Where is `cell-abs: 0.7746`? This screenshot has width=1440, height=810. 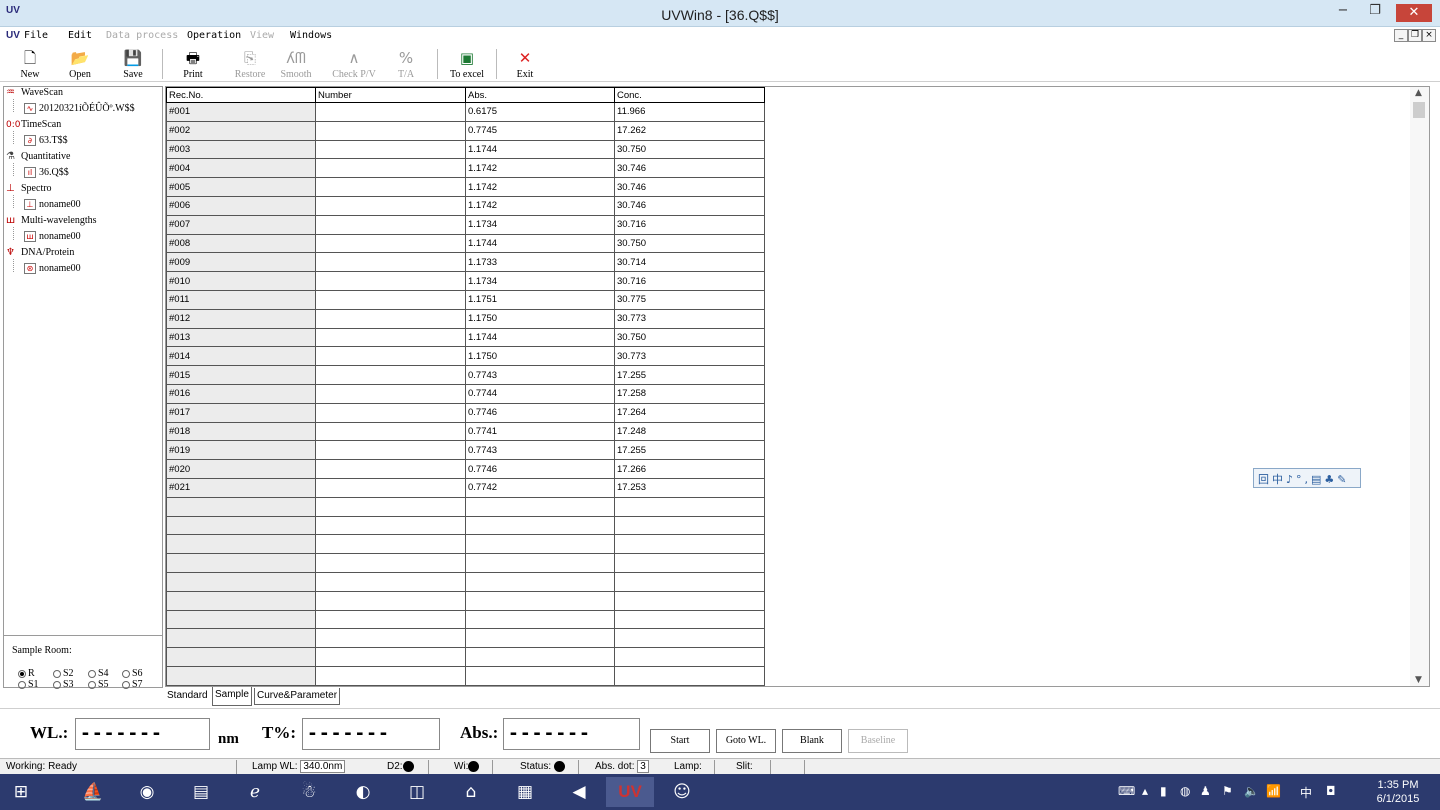 cell-abs: 0.7746 is located at coordinates (540, 469).